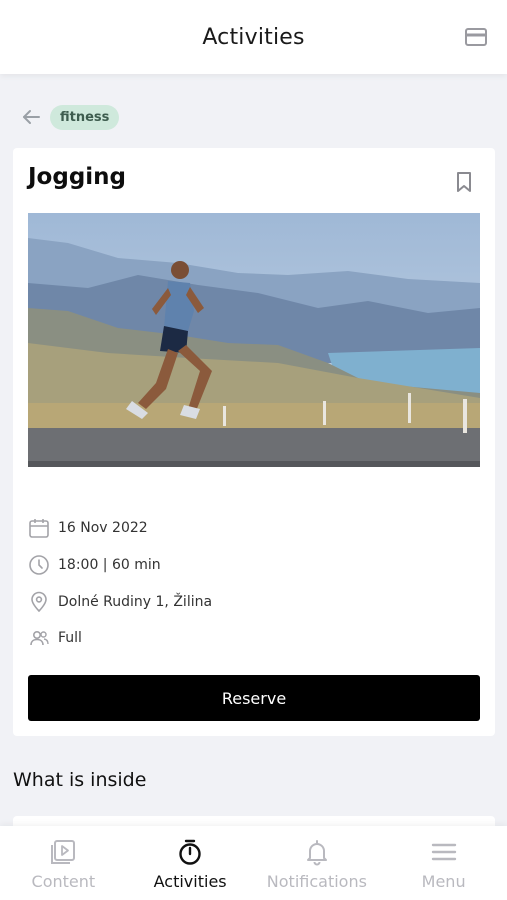  Describe the element at coordinates (55, 638) in the screenshot. I see `capacity-row: Full` at that location.